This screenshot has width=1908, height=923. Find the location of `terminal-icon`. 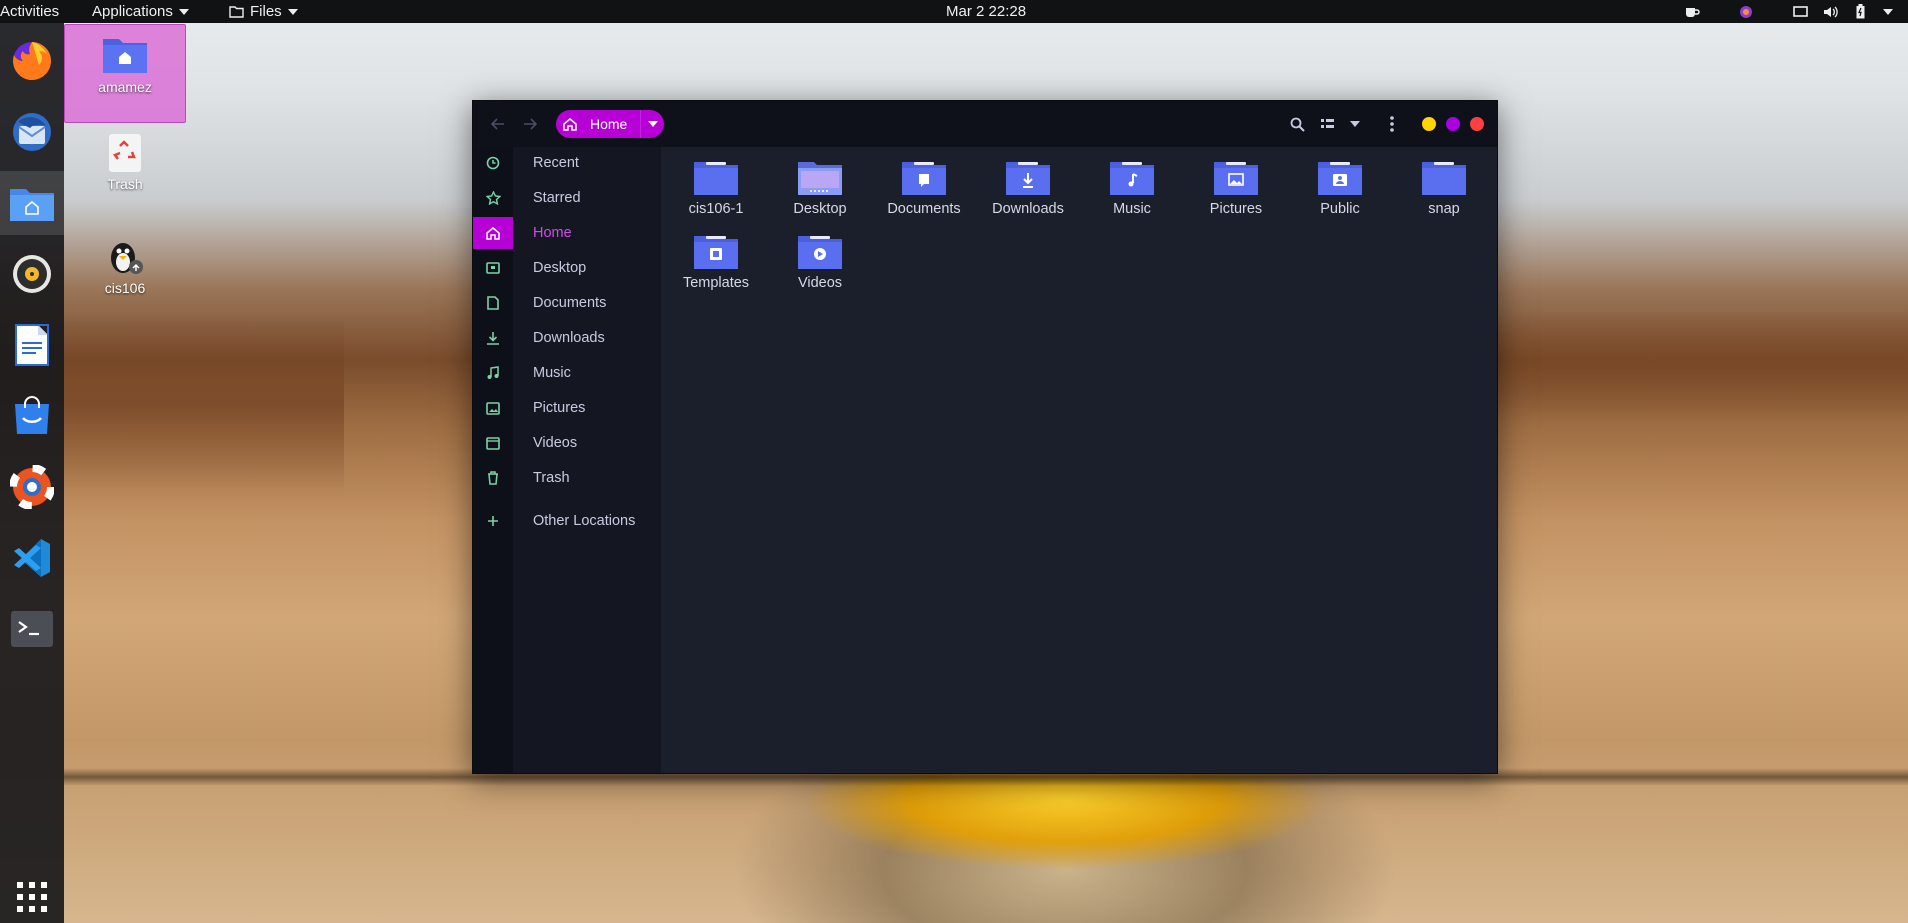

terminal-icon is located at coordinates (32, 629).